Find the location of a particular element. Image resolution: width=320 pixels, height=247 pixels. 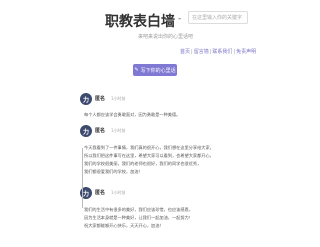

header-links: 首页|留言墙|联系我们|免责声明 is located at coordinates (218, 51).